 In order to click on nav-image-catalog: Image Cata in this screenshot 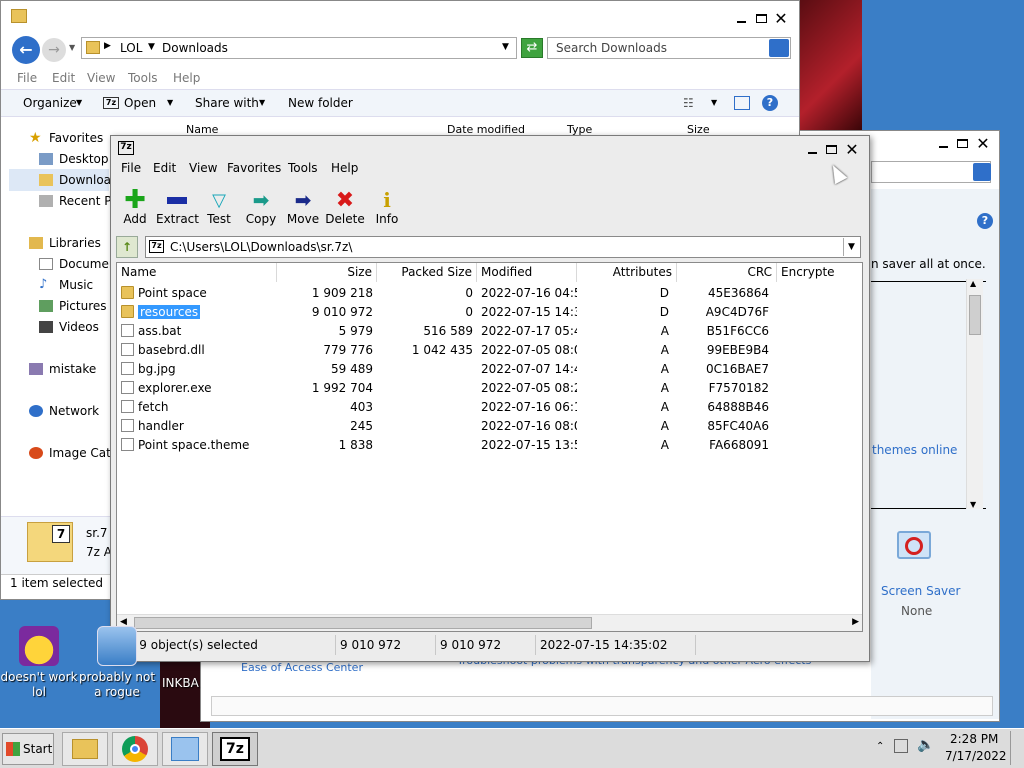, I will do `click(73, 453)`.